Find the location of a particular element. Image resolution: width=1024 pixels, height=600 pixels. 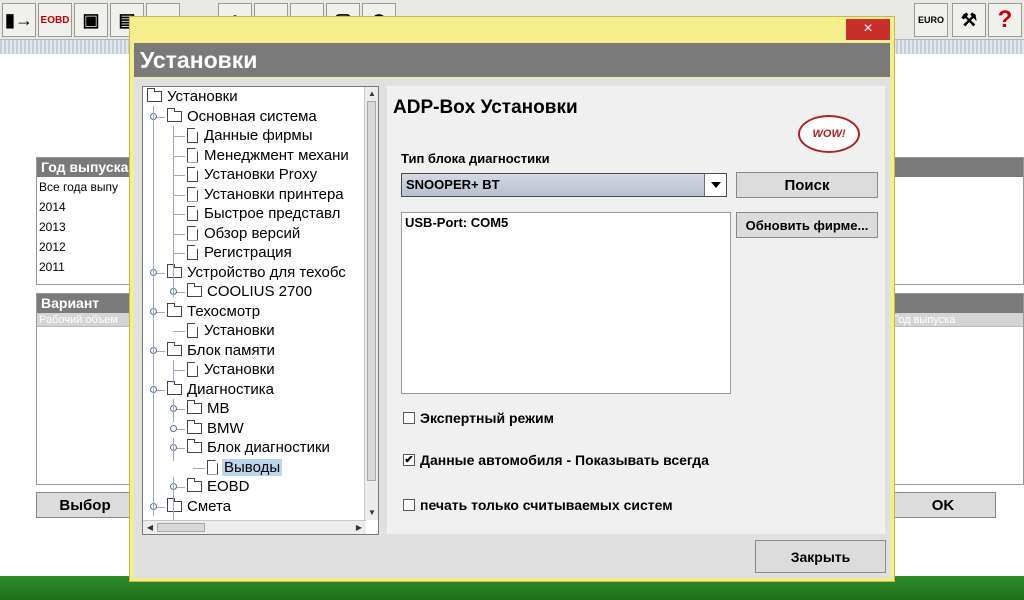

expert-mode-checkbox: Экспертный режим is located at coordinates (478, 418).